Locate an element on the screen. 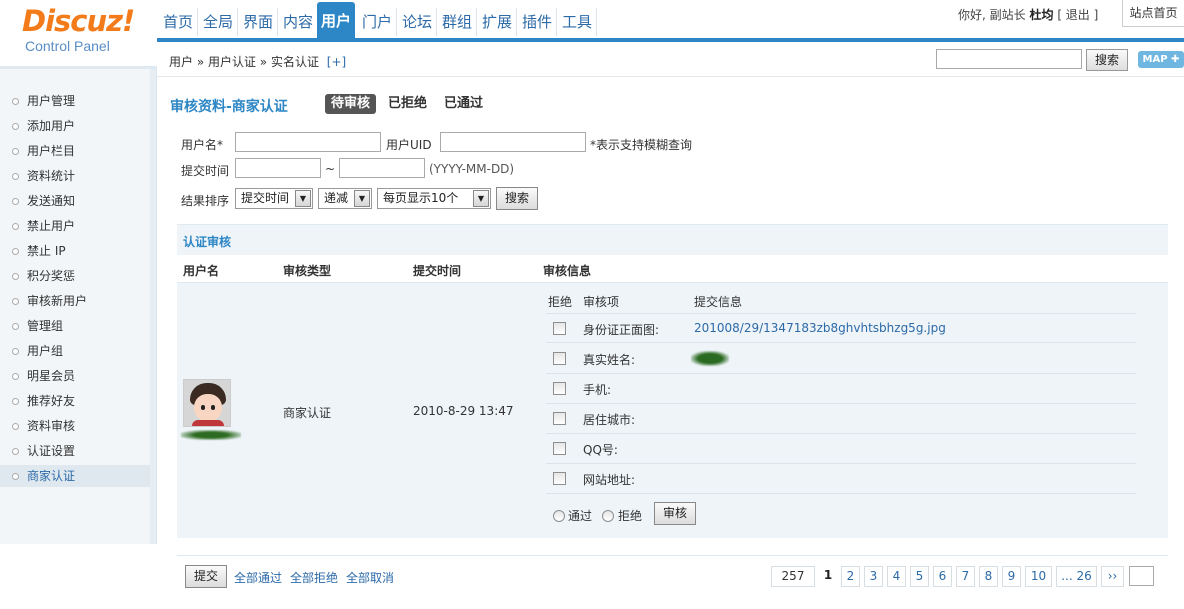 This screenshot has width=1184, height=609. sidebar-item-star-members: 明星会员 is located at coordinates (75, 376).